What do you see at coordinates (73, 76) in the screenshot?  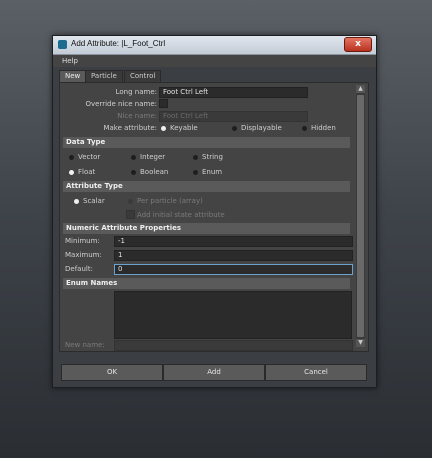 I see `tab-new: New` at bounding box center [73, 76].